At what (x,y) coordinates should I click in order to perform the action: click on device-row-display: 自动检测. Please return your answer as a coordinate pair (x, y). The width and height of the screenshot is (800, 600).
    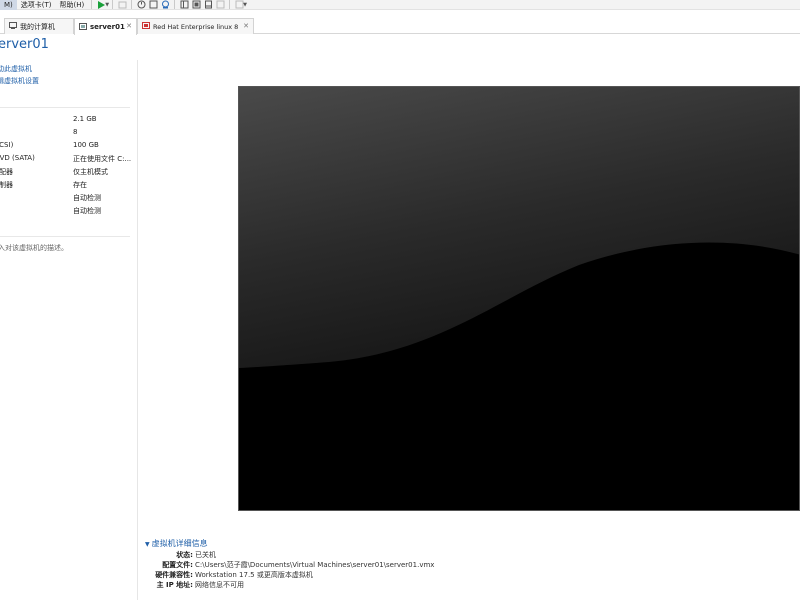
    Looking at the image, I should click on (68, 212).